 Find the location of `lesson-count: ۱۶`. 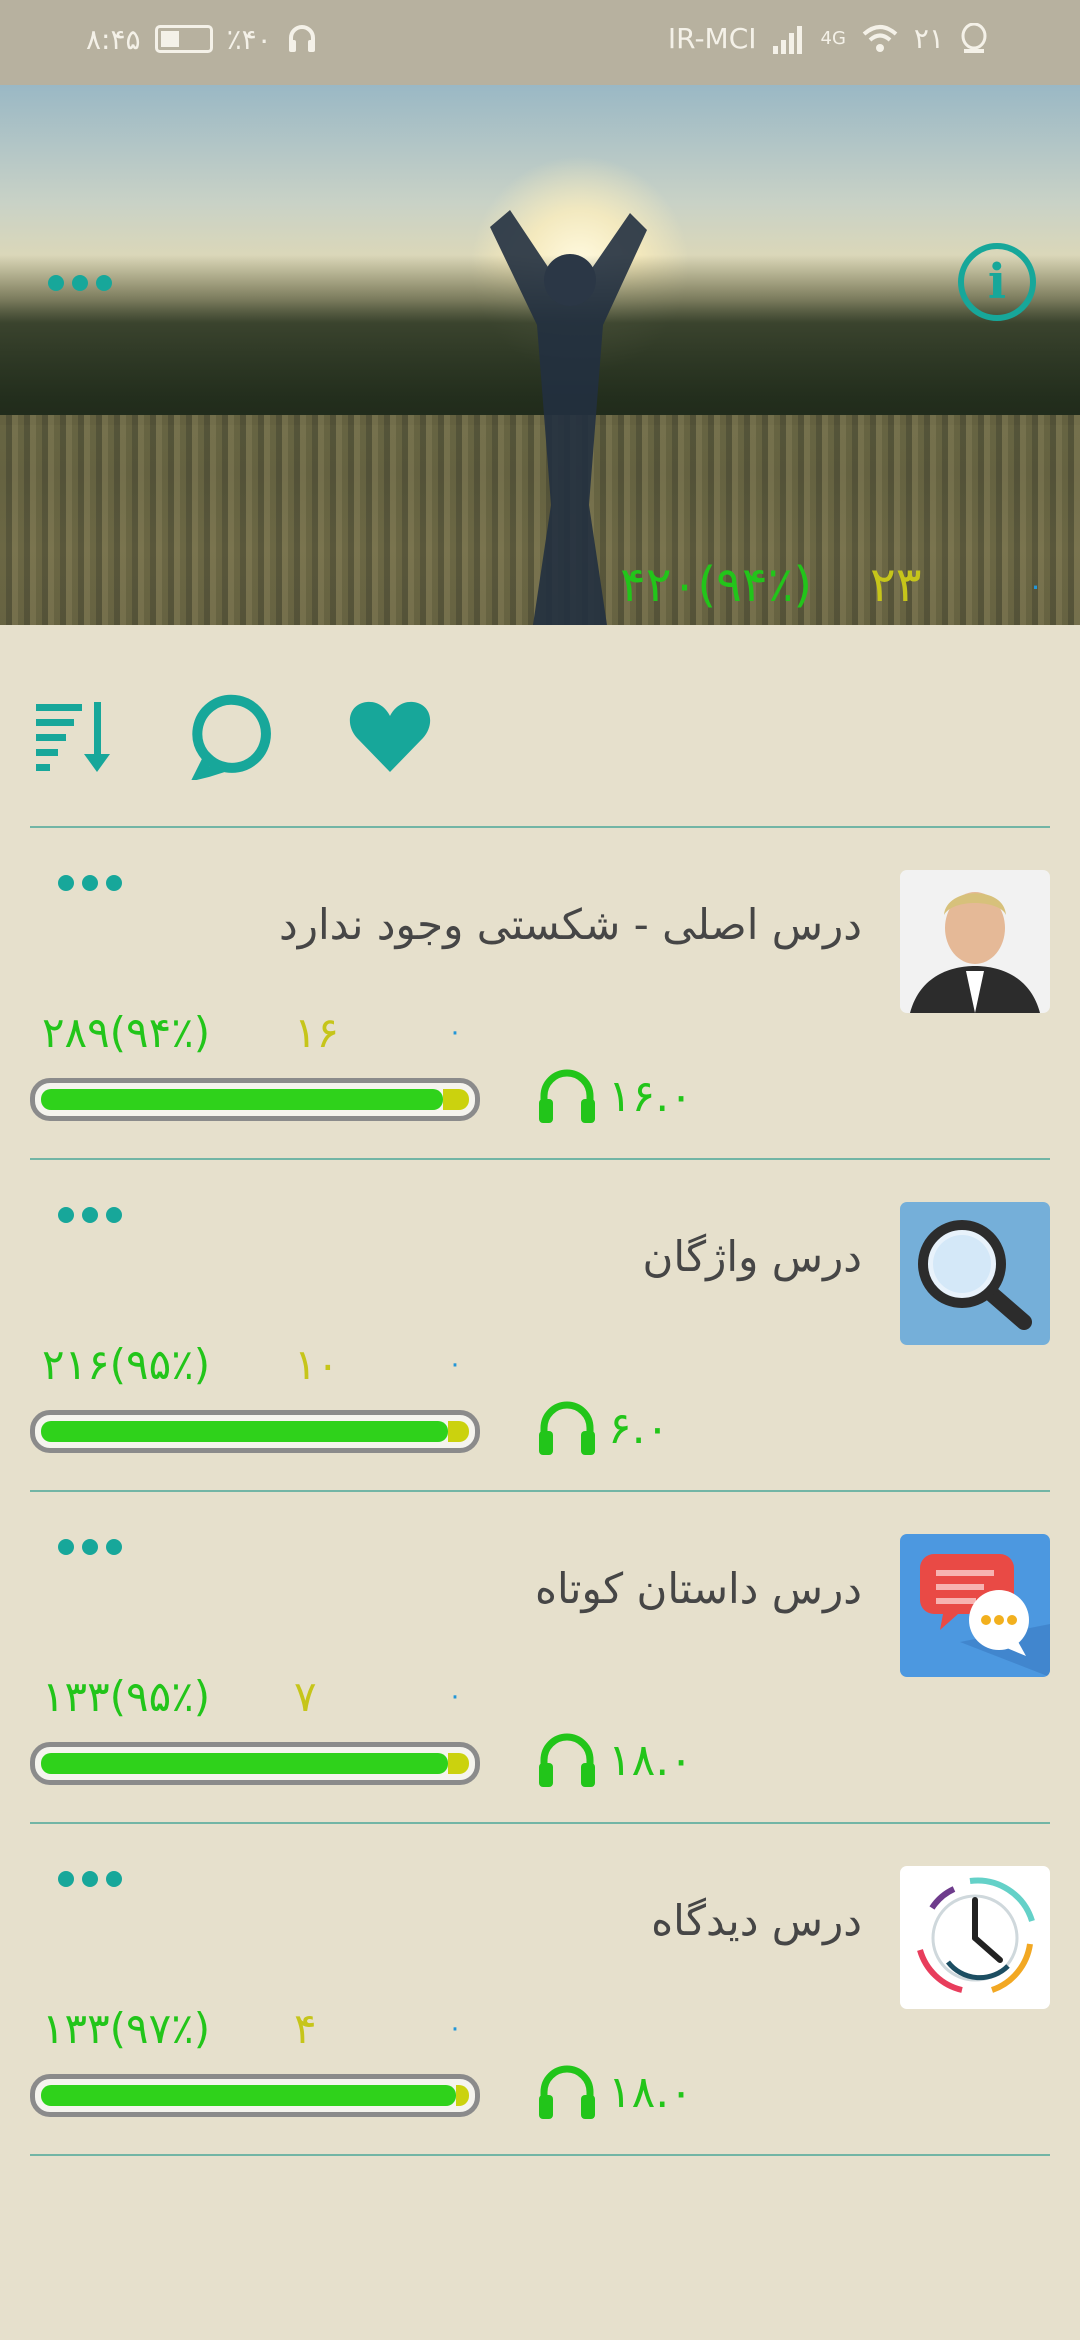

lesson-count: ۱۶ is located at coordinates (317, 1032).